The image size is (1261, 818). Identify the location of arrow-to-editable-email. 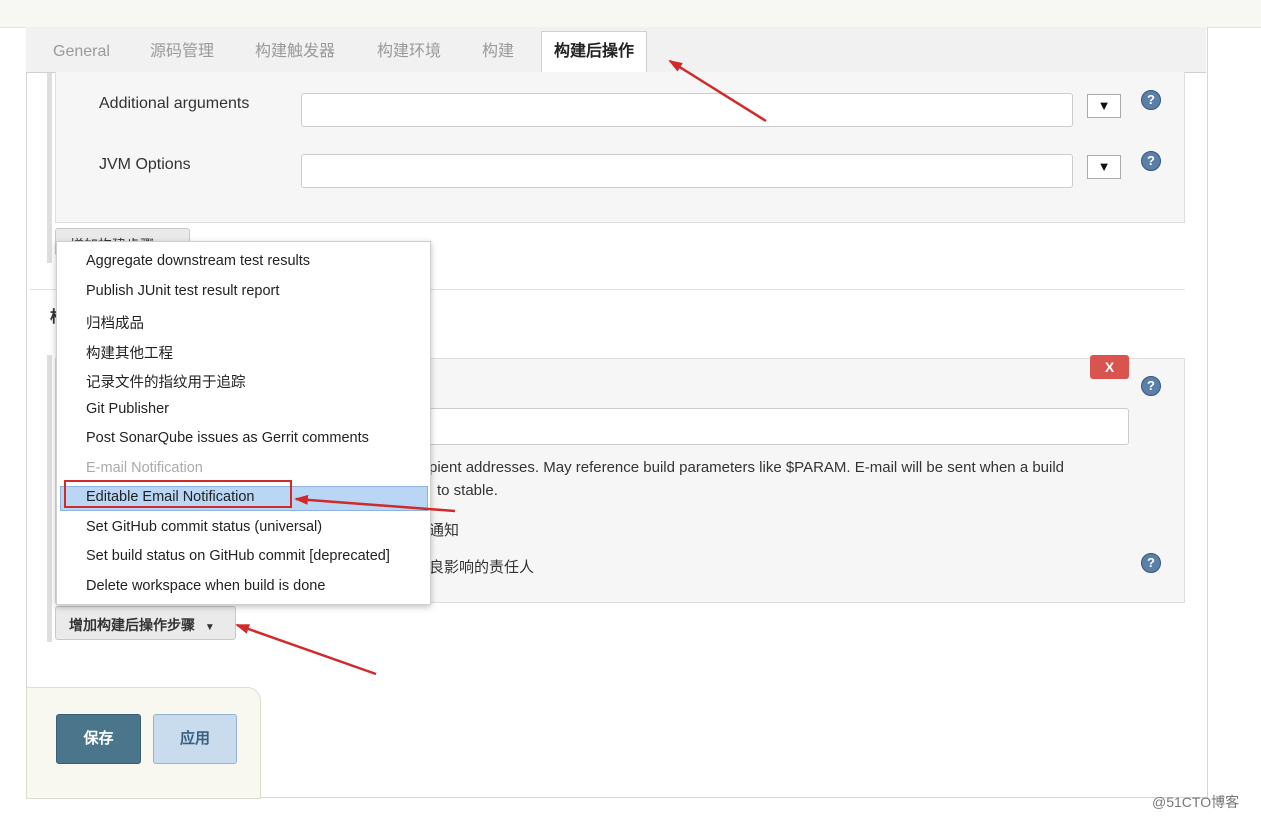
(375, 503).